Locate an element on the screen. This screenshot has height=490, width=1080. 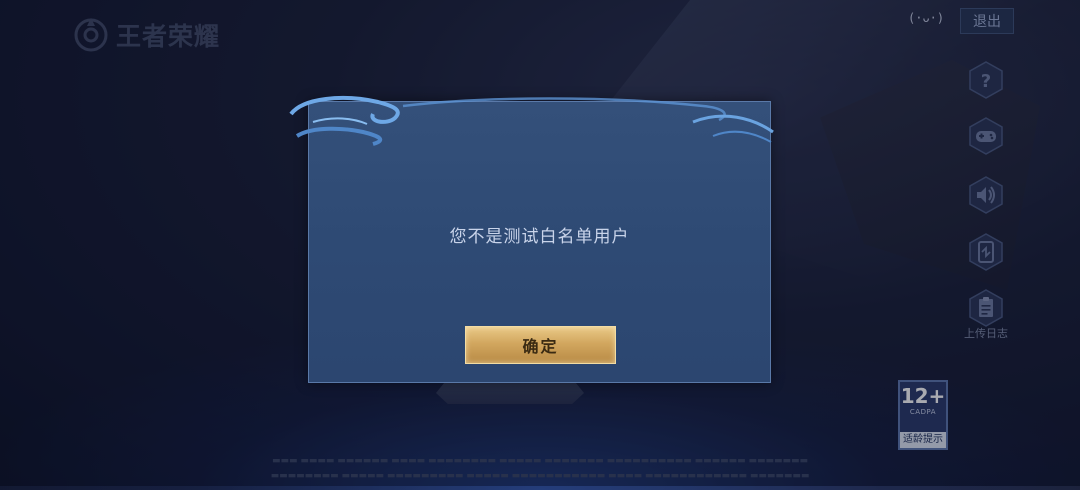
confirm-button: 确定 is located at coordinates (540, 345).